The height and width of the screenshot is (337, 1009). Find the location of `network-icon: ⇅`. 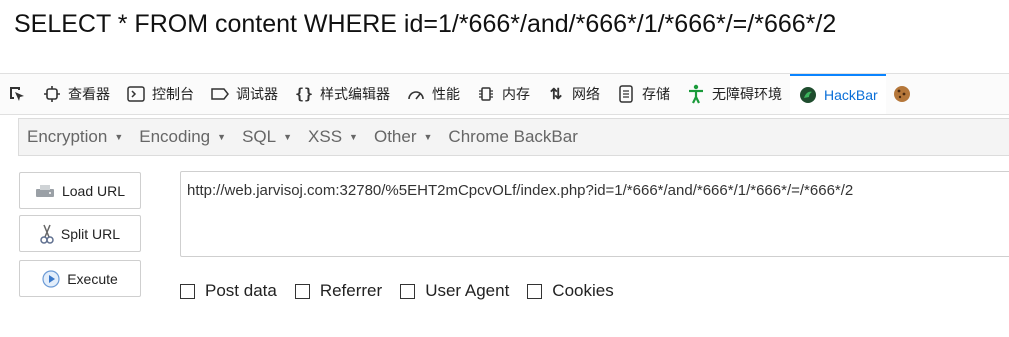

network-icon: ⇅ is located at coordinates (556, 94).